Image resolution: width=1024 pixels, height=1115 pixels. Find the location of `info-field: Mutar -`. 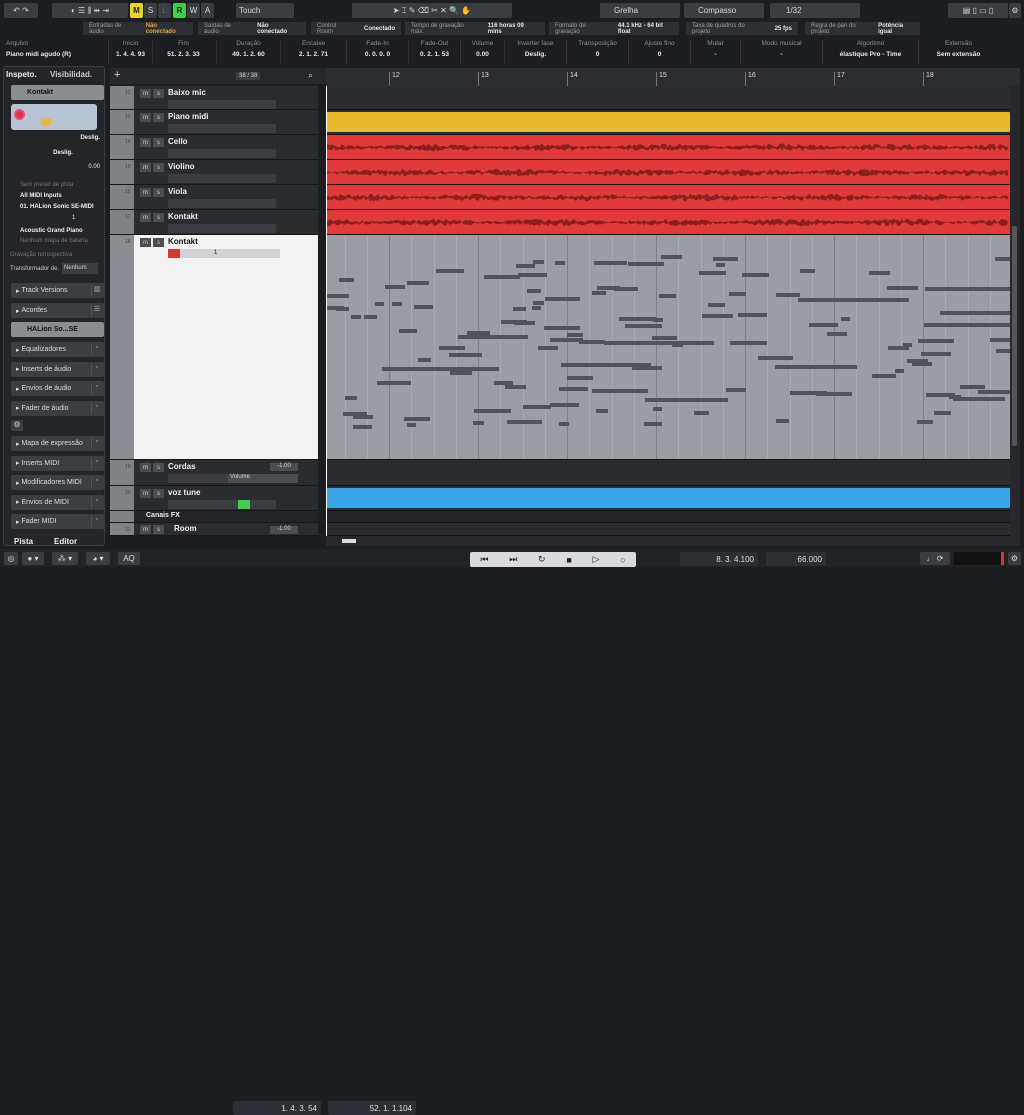

info-field: Mutar - is located at coordinates (715, 52).